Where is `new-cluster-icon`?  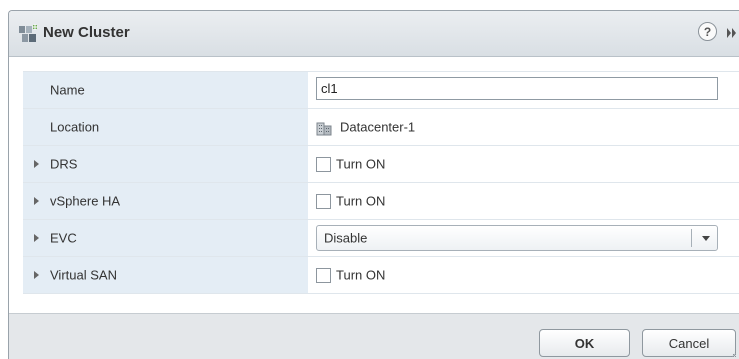
new-cluster-icon is located at coordinates (28, 33).